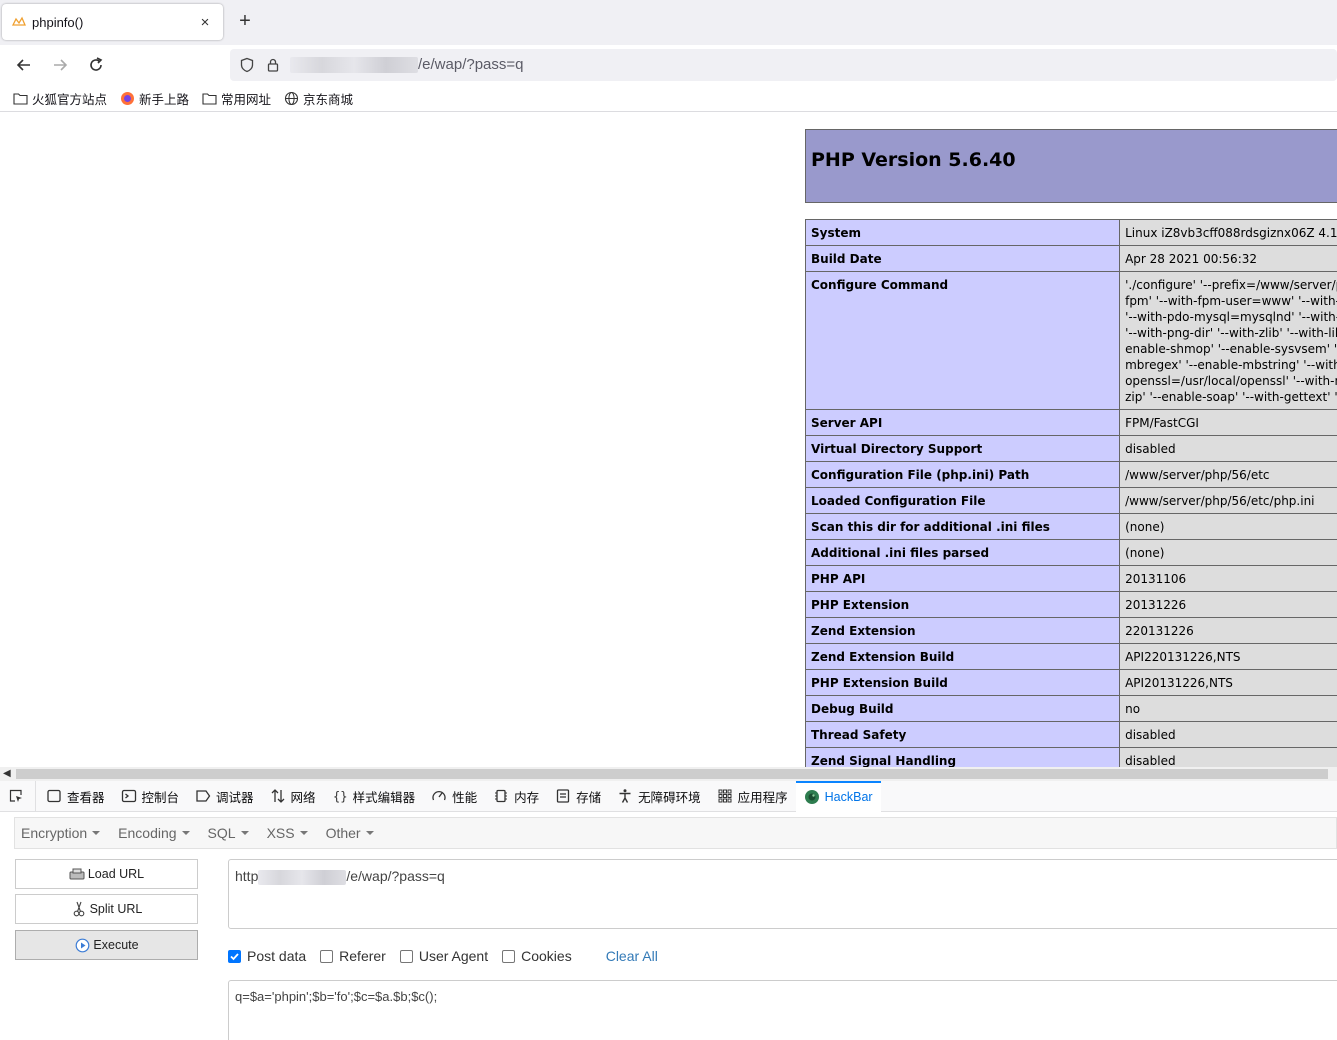  I want to click on bookmark-item: 火狐官方站点, so click(59, 98).